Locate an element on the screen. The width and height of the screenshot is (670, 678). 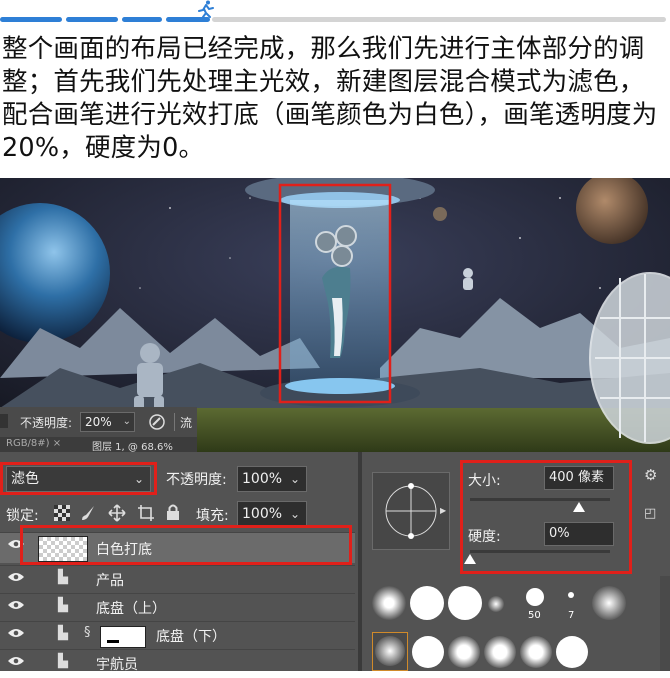
layer-opacity-value: 100% is located at coordinates (262, 479).